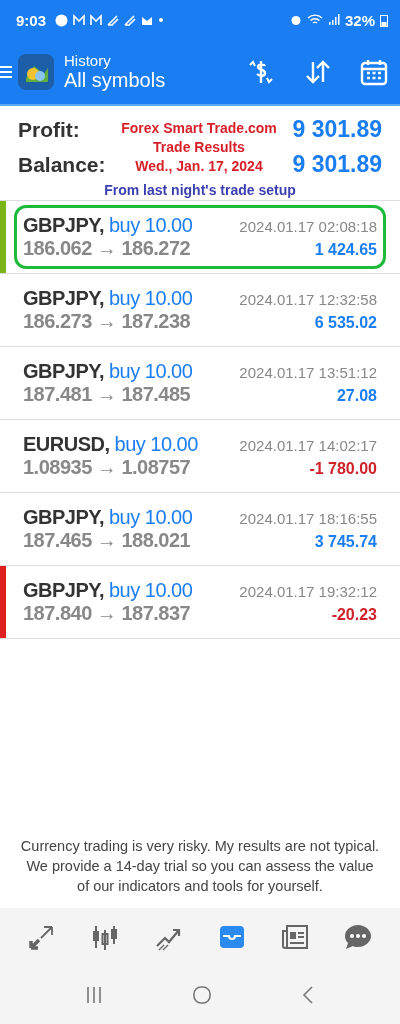  What do you see at coordinates (308, 995) in the screenshot?
I see `back-button` at bounding box center [308, 995].